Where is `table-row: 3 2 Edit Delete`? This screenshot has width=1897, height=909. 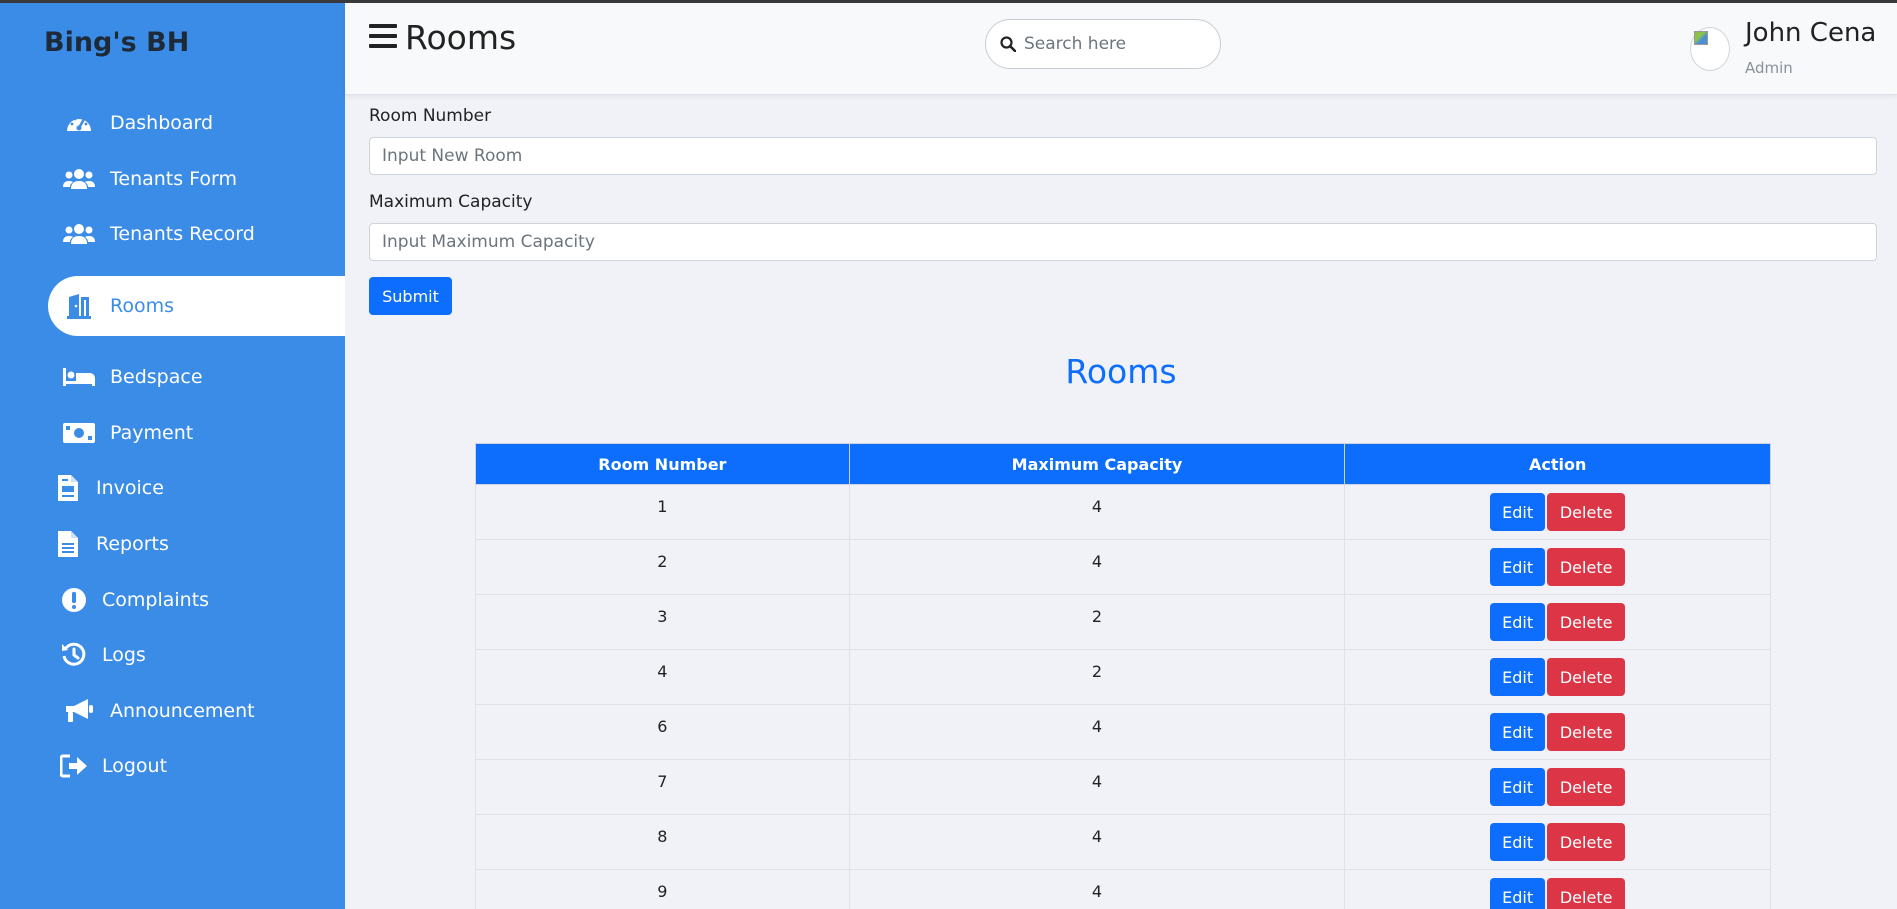 table-row: 3 2 Edit Delete is located at coordinates (1123, 622).